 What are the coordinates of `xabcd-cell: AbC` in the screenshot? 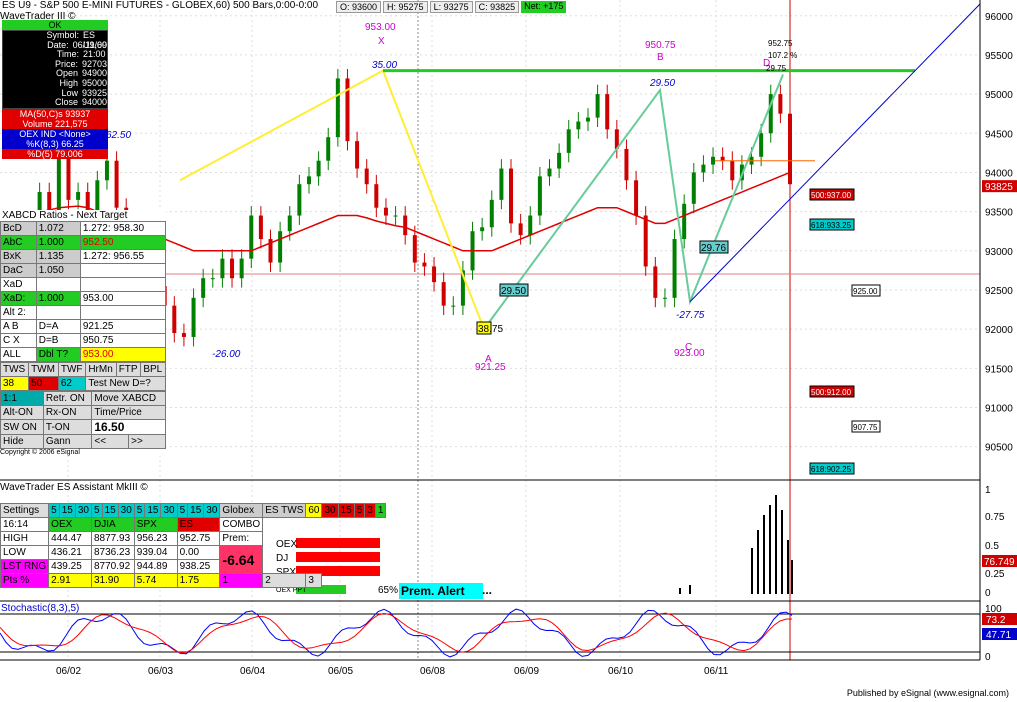 It's located at (18, 242).